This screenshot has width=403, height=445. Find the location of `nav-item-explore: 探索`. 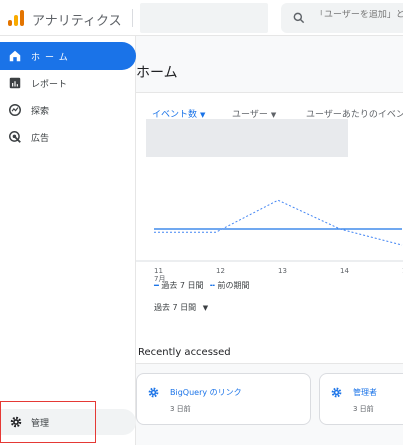

nav-item-explore: 探索 is located at coordinates (68, 110).